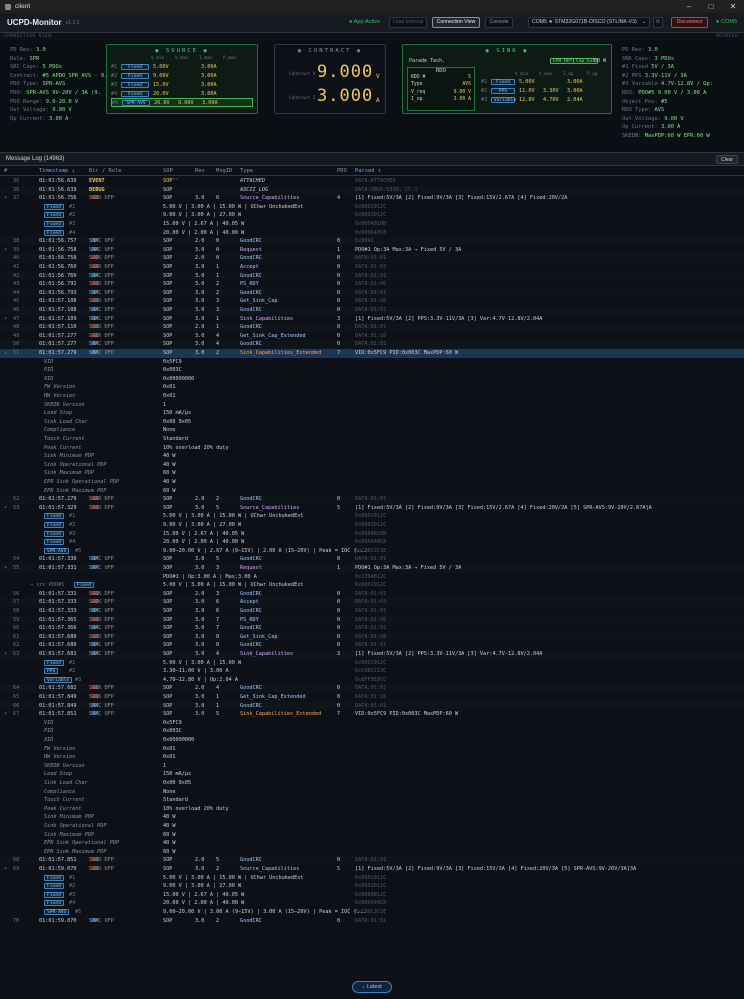 This screenshot has height=999, width=744. Describe the element at coordinates (101, 654) in the screenshot. I see `direction: SNK SRC UFP` at that location.